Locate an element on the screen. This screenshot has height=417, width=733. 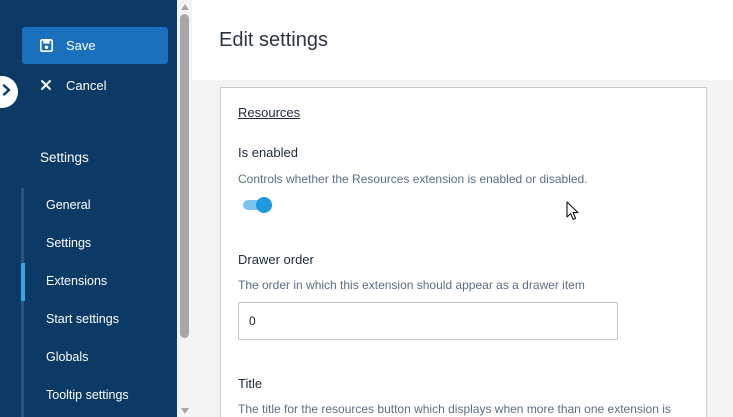
title-label: Title is located at coordinates (250, 383).